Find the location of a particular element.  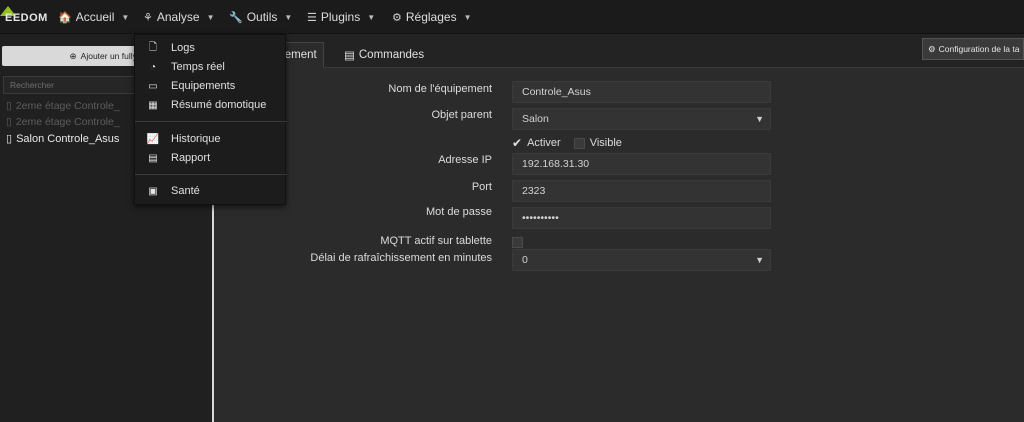

equipment-item-active: ▯ Salon Controle_Asus is located at coordinates (63, 139).